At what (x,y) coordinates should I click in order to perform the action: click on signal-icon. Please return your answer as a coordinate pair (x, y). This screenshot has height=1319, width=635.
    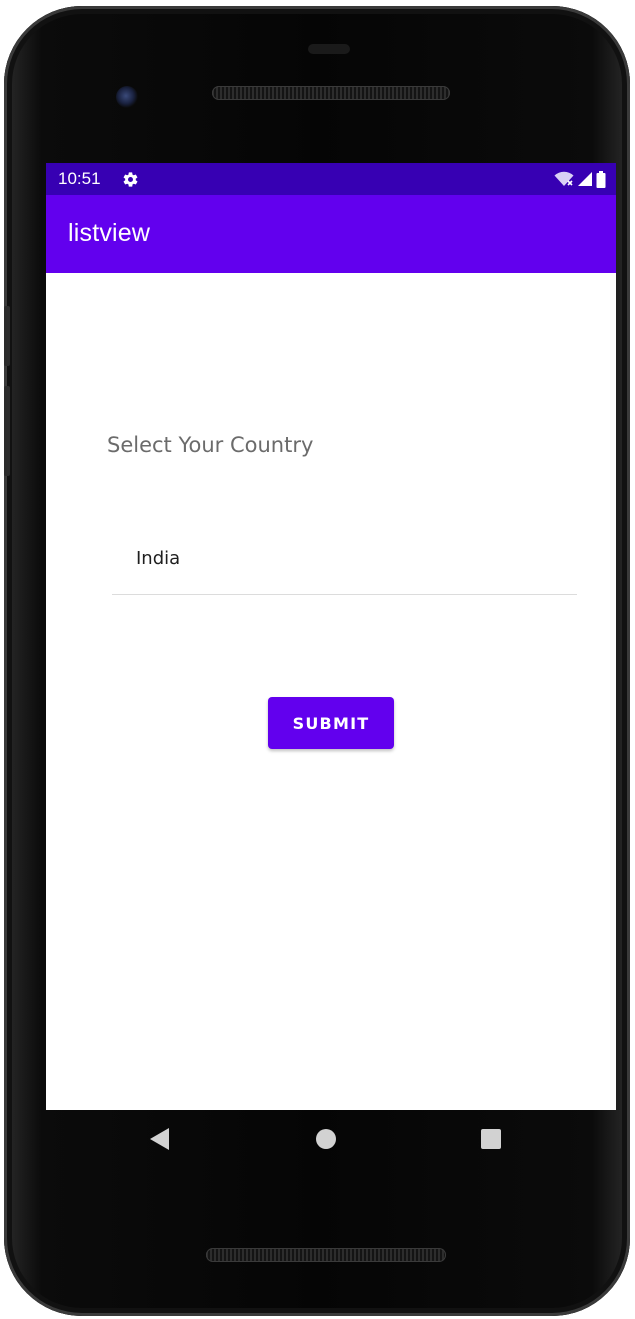
    Looking at the image, I should click on (585, 179).